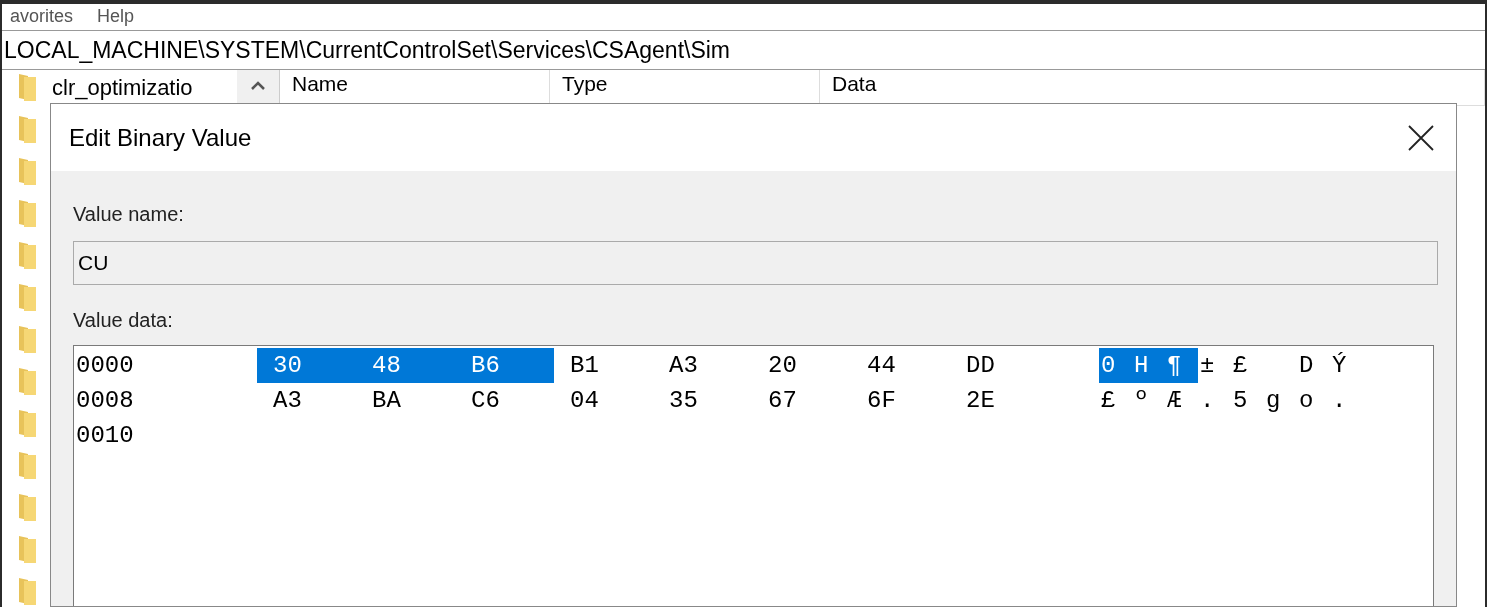 The image size is (1487, 607). Describe the element at coordinates (1313, 365) in the screenshot. I see `ascii-char: D` at that location.